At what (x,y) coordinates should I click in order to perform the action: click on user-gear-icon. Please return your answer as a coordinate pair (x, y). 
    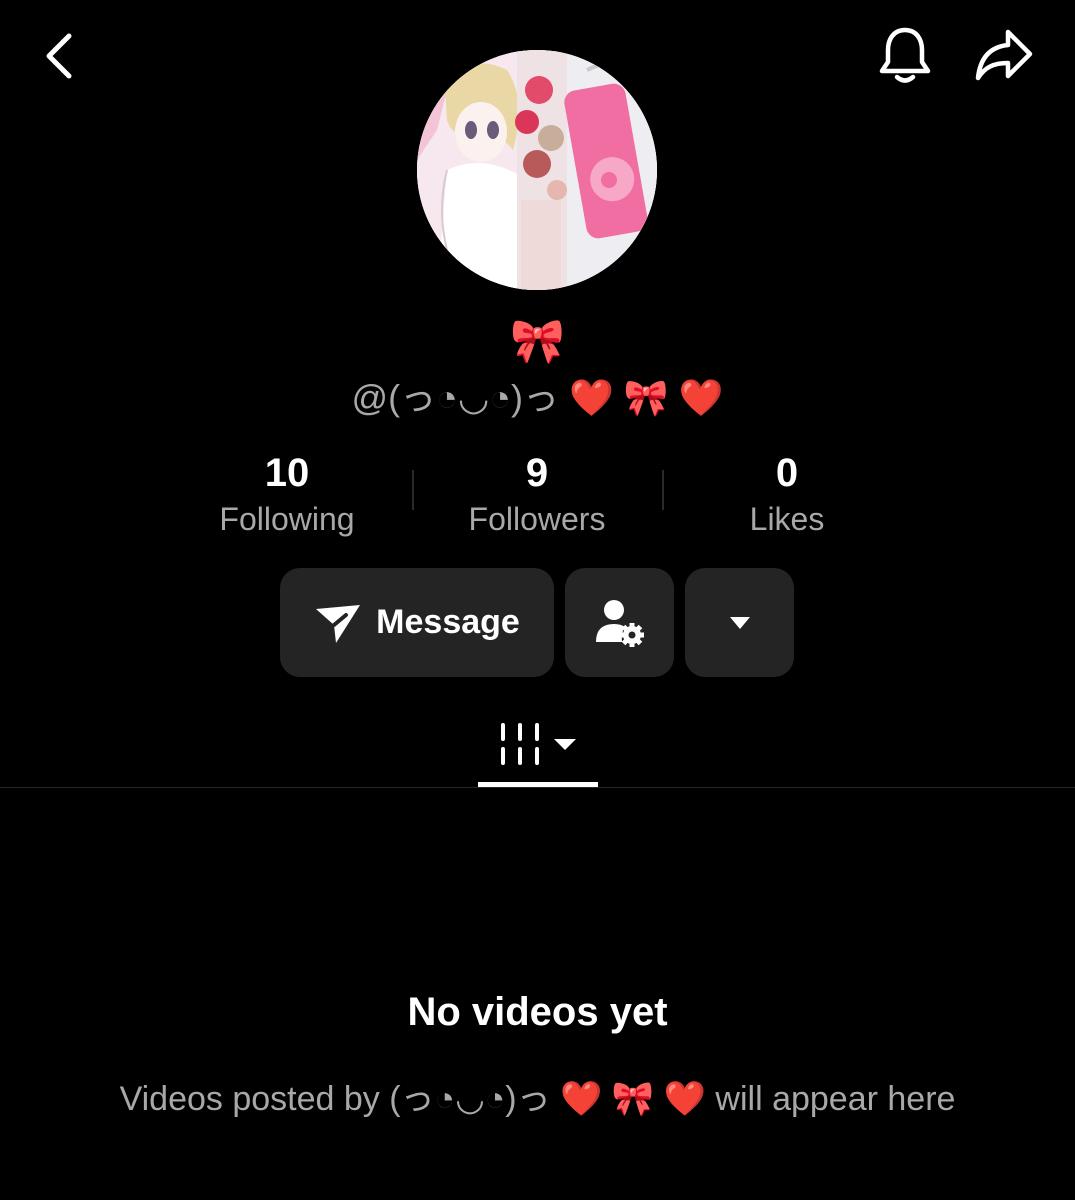
    Looking at the image, I should click on (619, 623).